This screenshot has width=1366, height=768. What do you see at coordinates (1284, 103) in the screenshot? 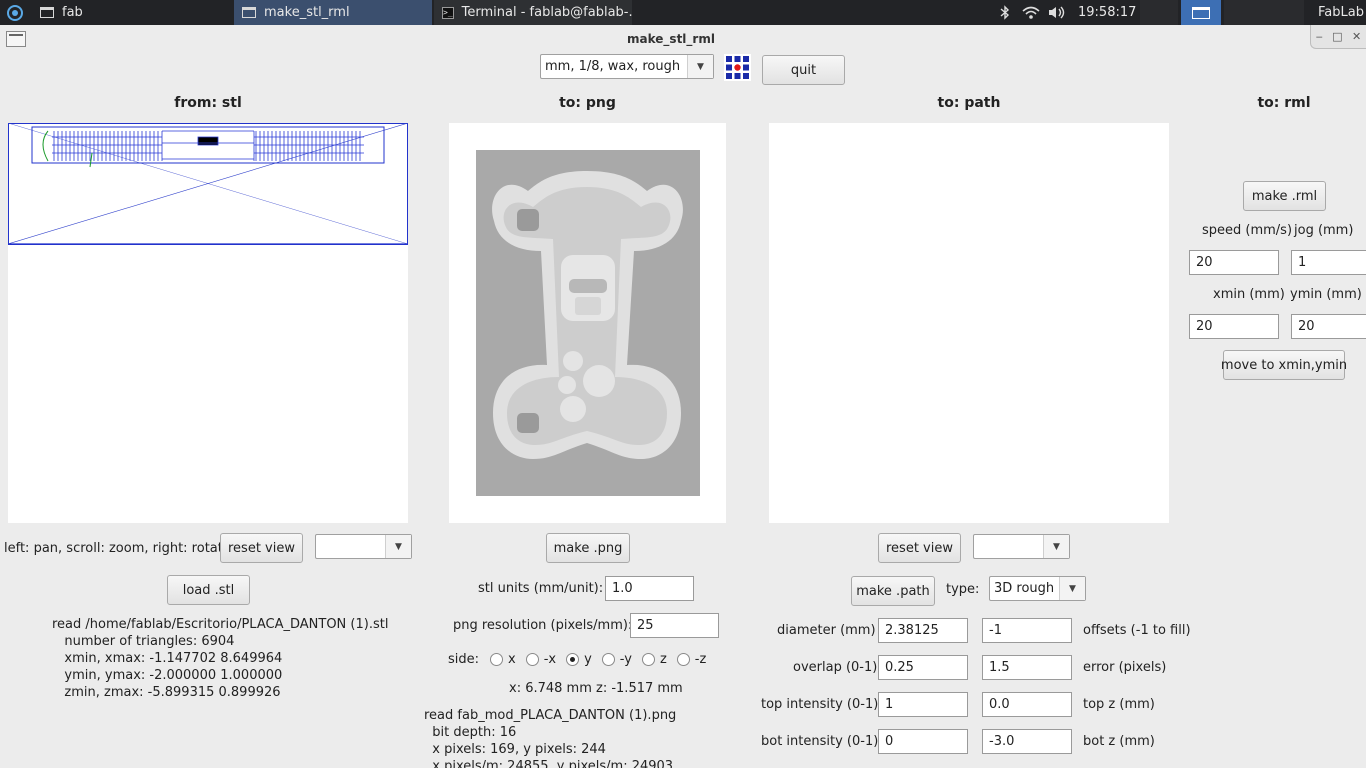
I see `rml-column-title: to: rml` at bounding box center [1284, 103].